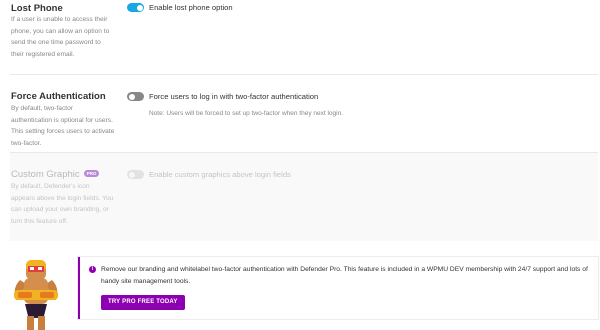 The image size is (600, 330). I want to click on custom-graphic-toggle, so click(135, 174).